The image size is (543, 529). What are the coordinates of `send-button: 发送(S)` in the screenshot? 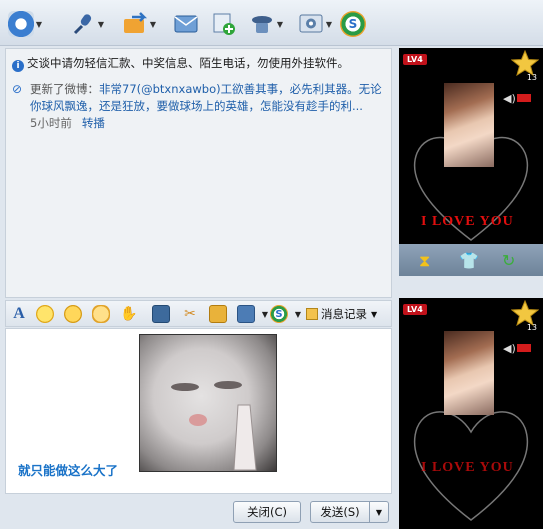 It's located at (340, 512).